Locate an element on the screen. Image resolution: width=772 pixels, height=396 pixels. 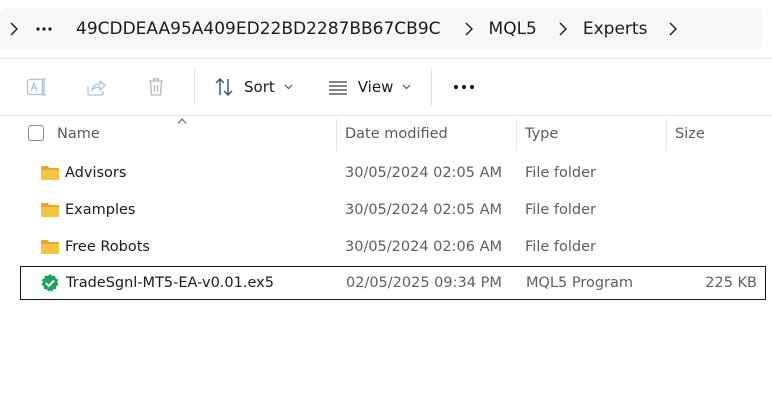
column-header-row: Name Date modified Type Size is located at coordinates (386, 134).